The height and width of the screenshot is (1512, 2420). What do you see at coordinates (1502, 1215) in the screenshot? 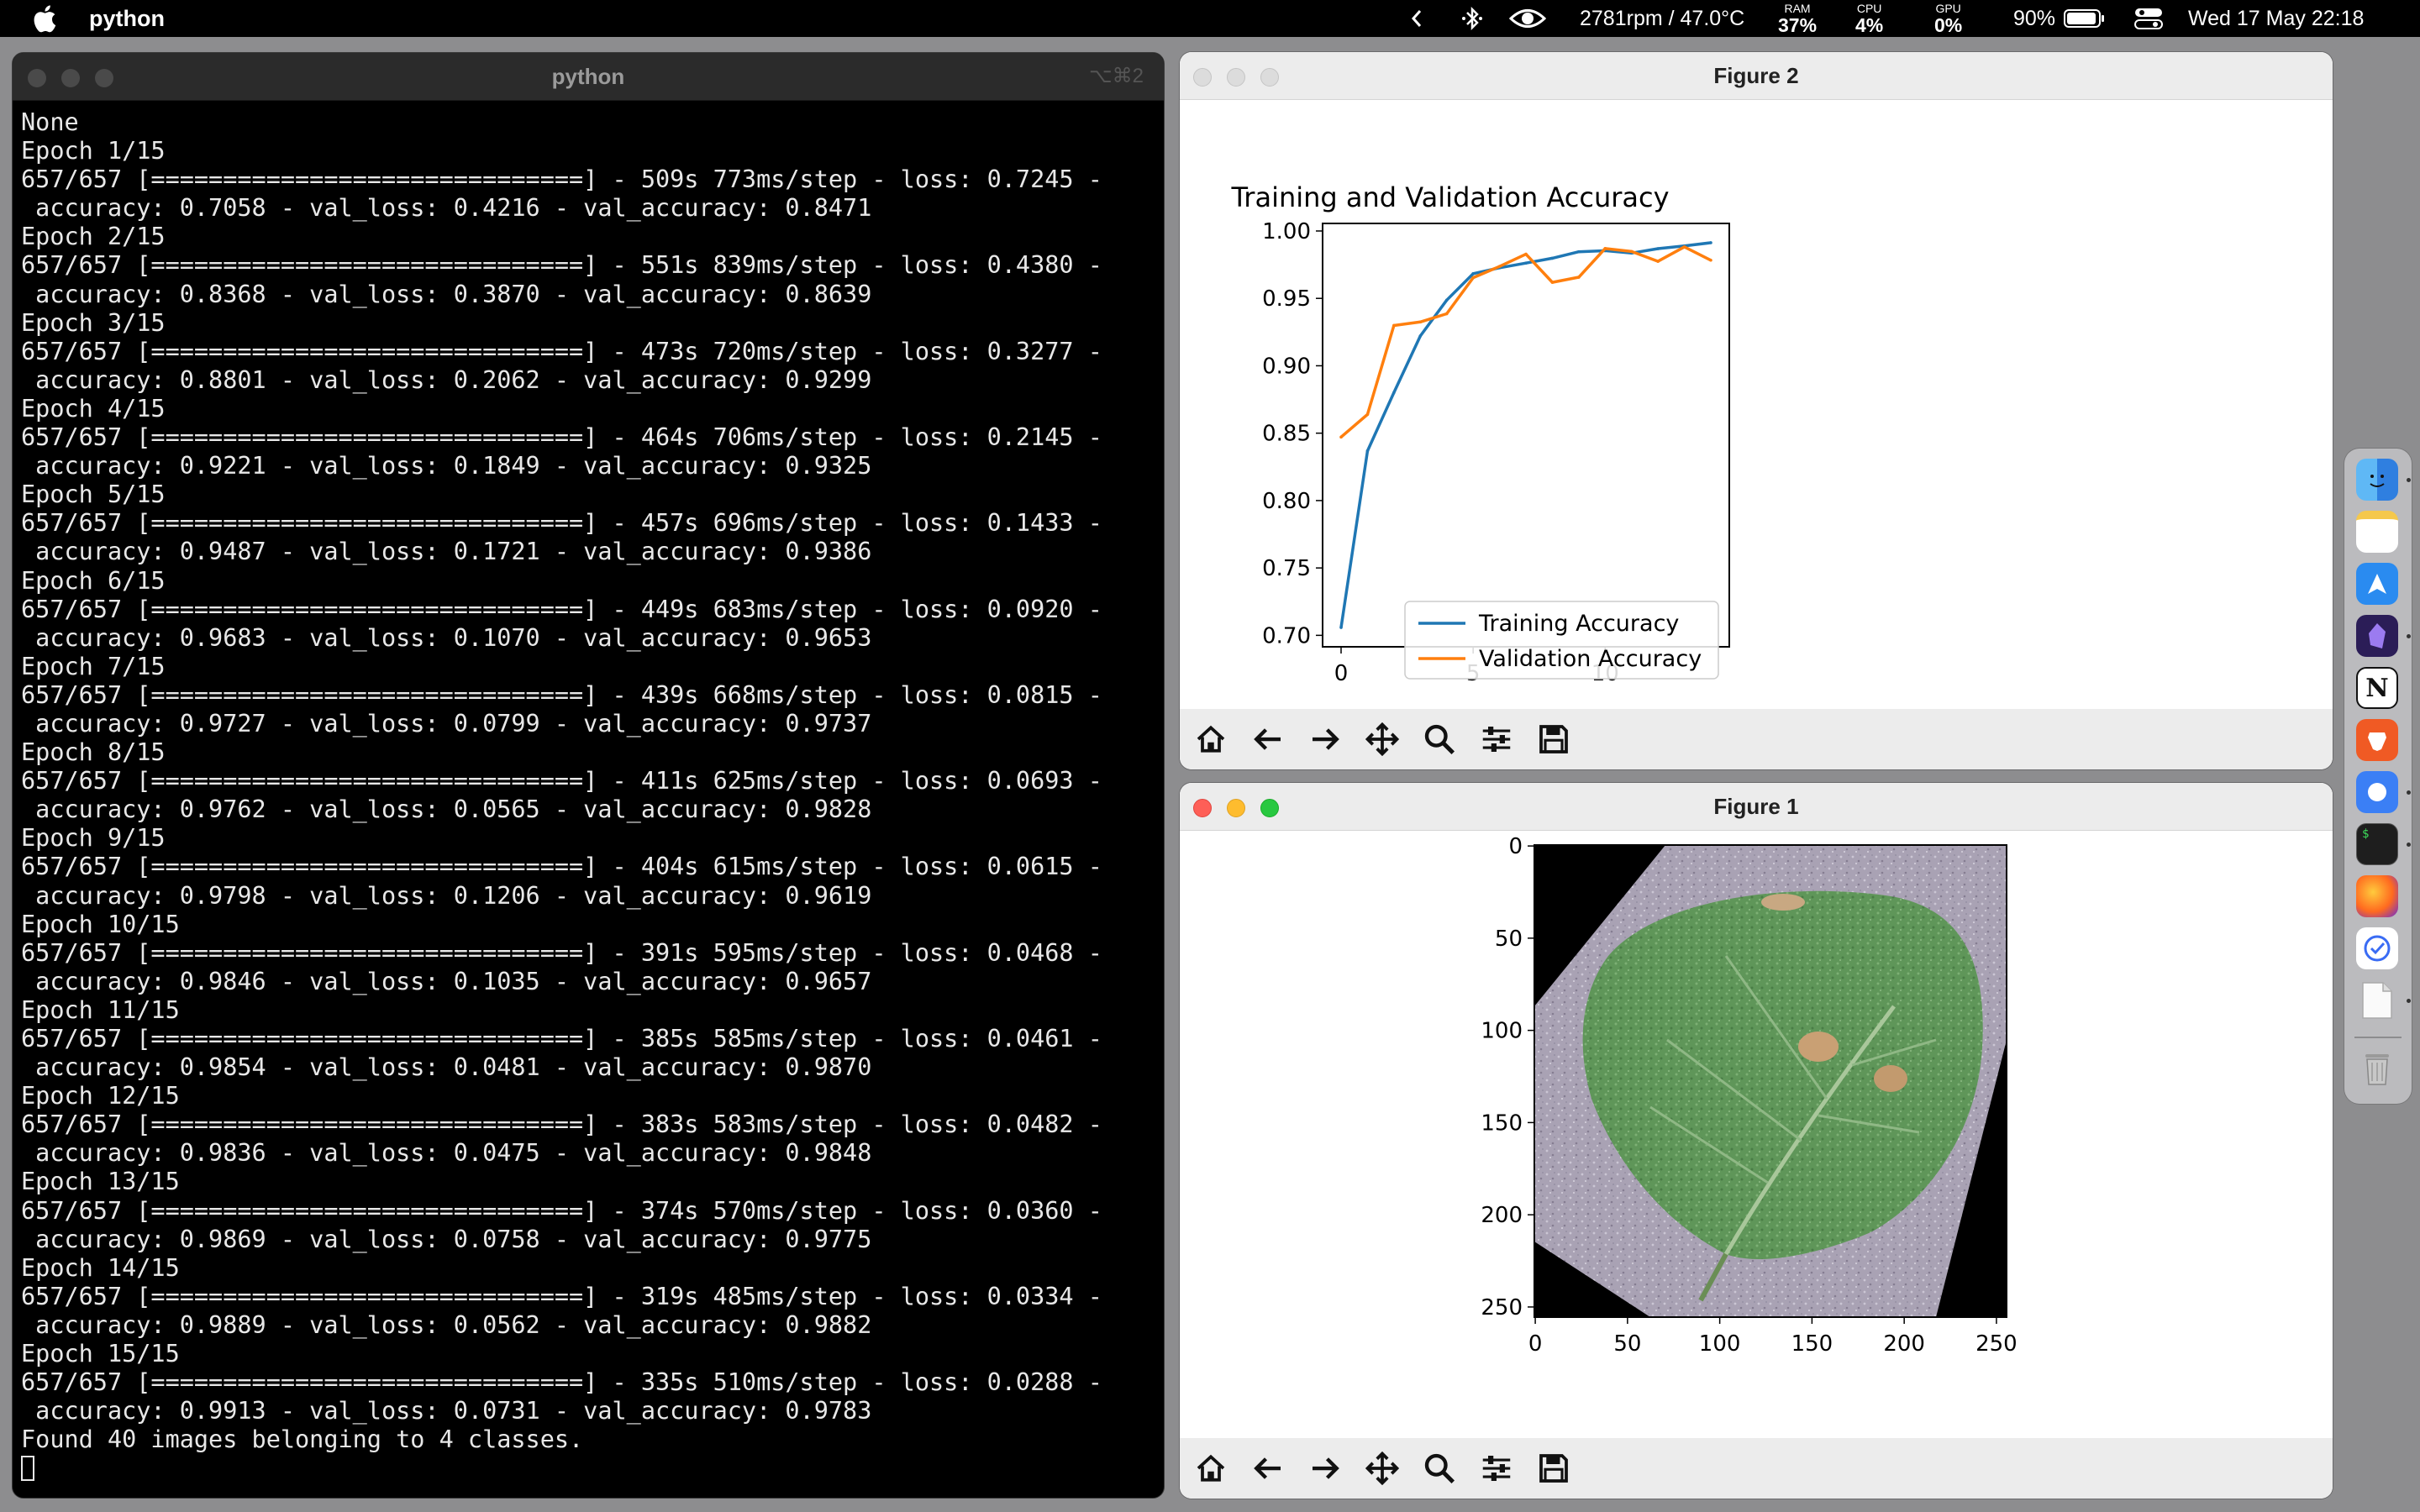
I see `y-tick-label: 200` at bounding box center [1502, 1215].